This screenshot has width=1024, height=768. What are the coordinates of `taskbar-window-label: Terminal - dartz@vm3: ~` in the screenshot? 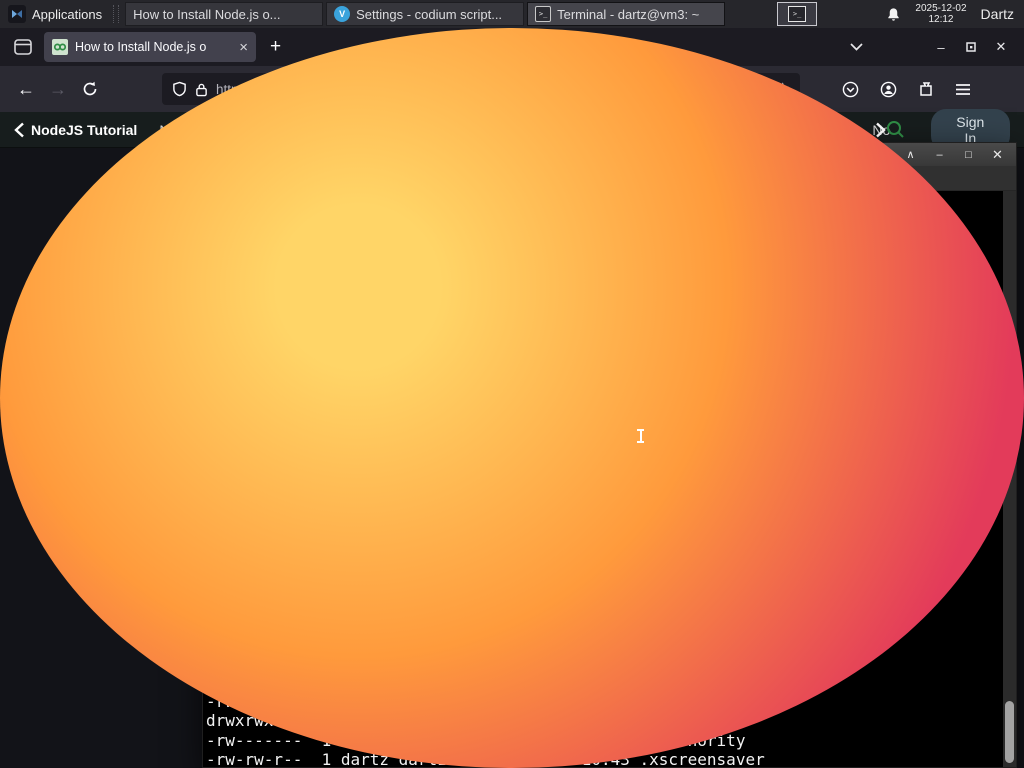 It's located at (628, 14).